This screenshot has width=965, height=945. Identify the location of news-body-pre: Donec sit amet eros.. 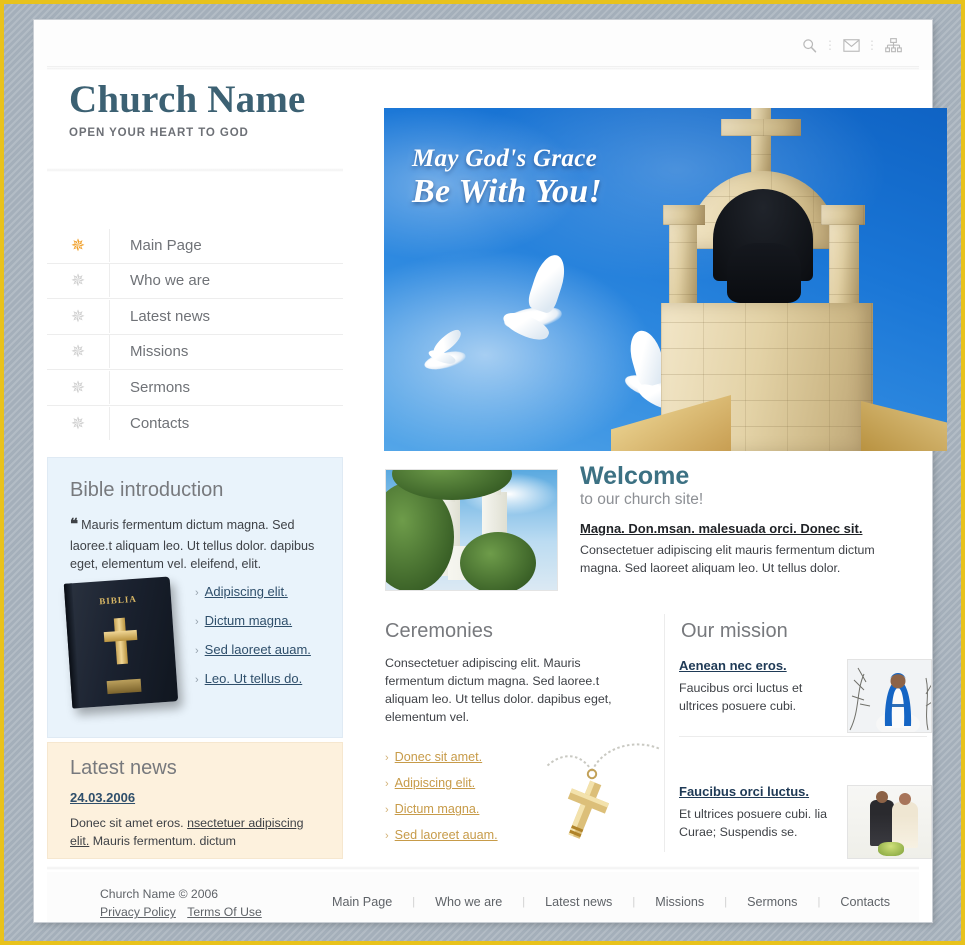
(129, 823).